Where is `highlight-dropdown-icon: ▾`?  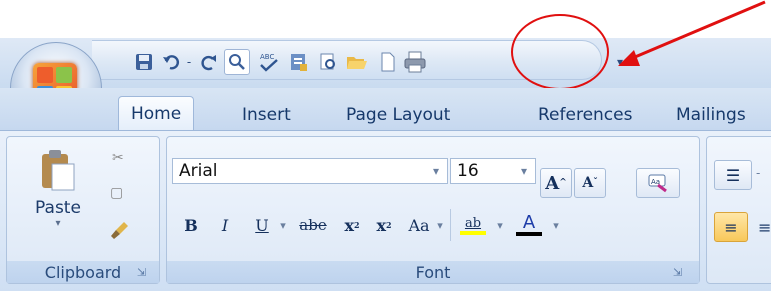 highlight-dropdown-icon: ▾ is located at coordinates (500, 225).